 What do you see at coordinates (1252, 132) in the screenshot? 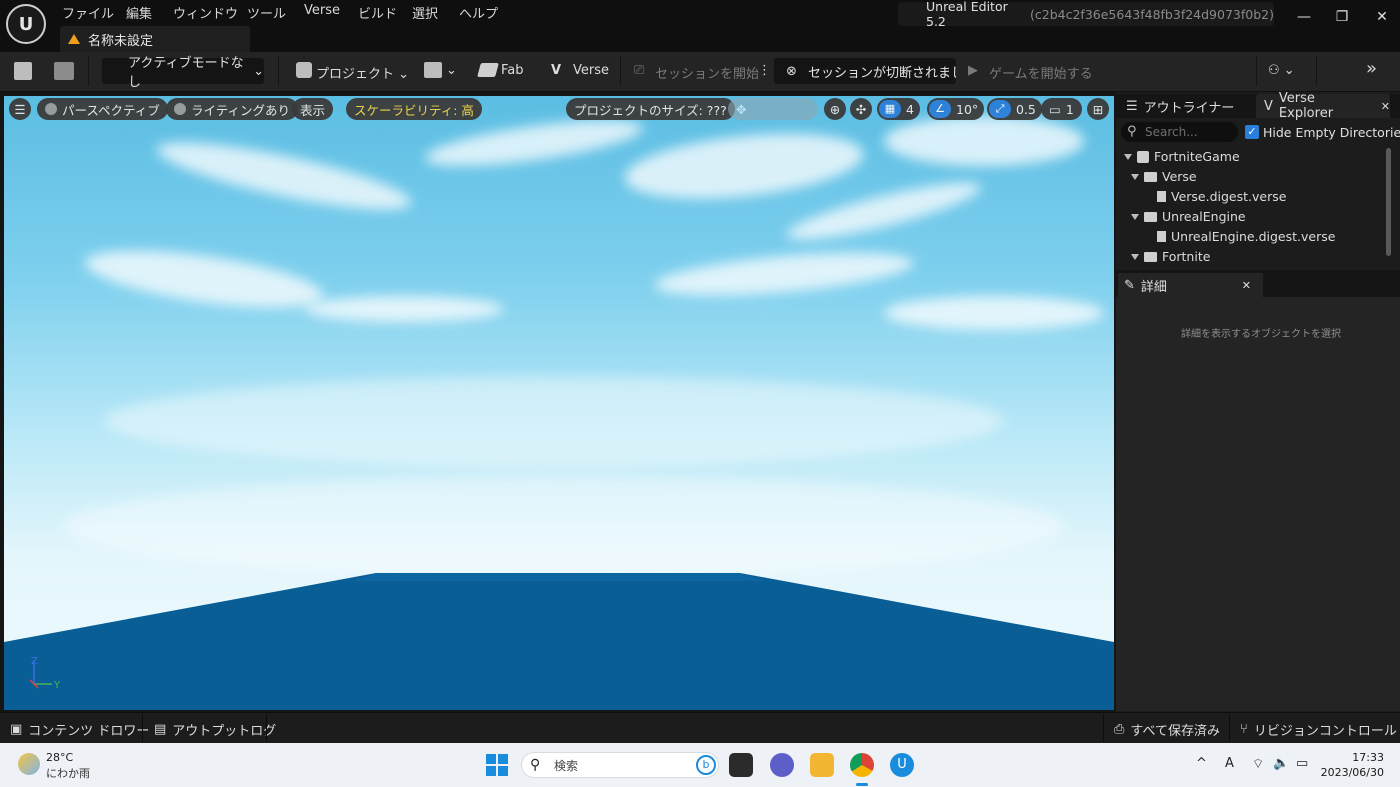
I see `hide-empty-checkbox: ✓` at bounding box center [1252, 132].